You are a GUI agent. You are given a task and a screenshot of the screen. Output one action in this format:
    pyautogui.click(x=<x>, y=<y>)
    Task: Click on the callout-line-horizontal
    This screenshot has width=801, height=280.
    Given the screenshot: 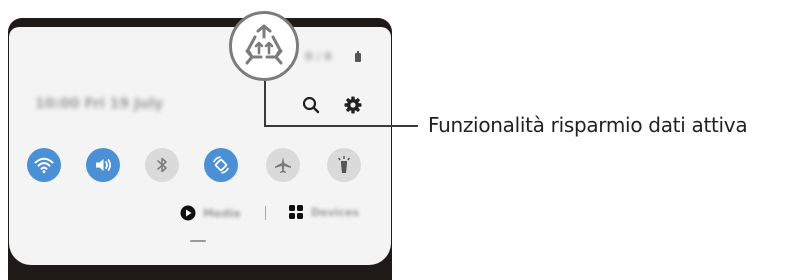 What is the action you would take?
    pyautogui.click(x=341, y=126)
    